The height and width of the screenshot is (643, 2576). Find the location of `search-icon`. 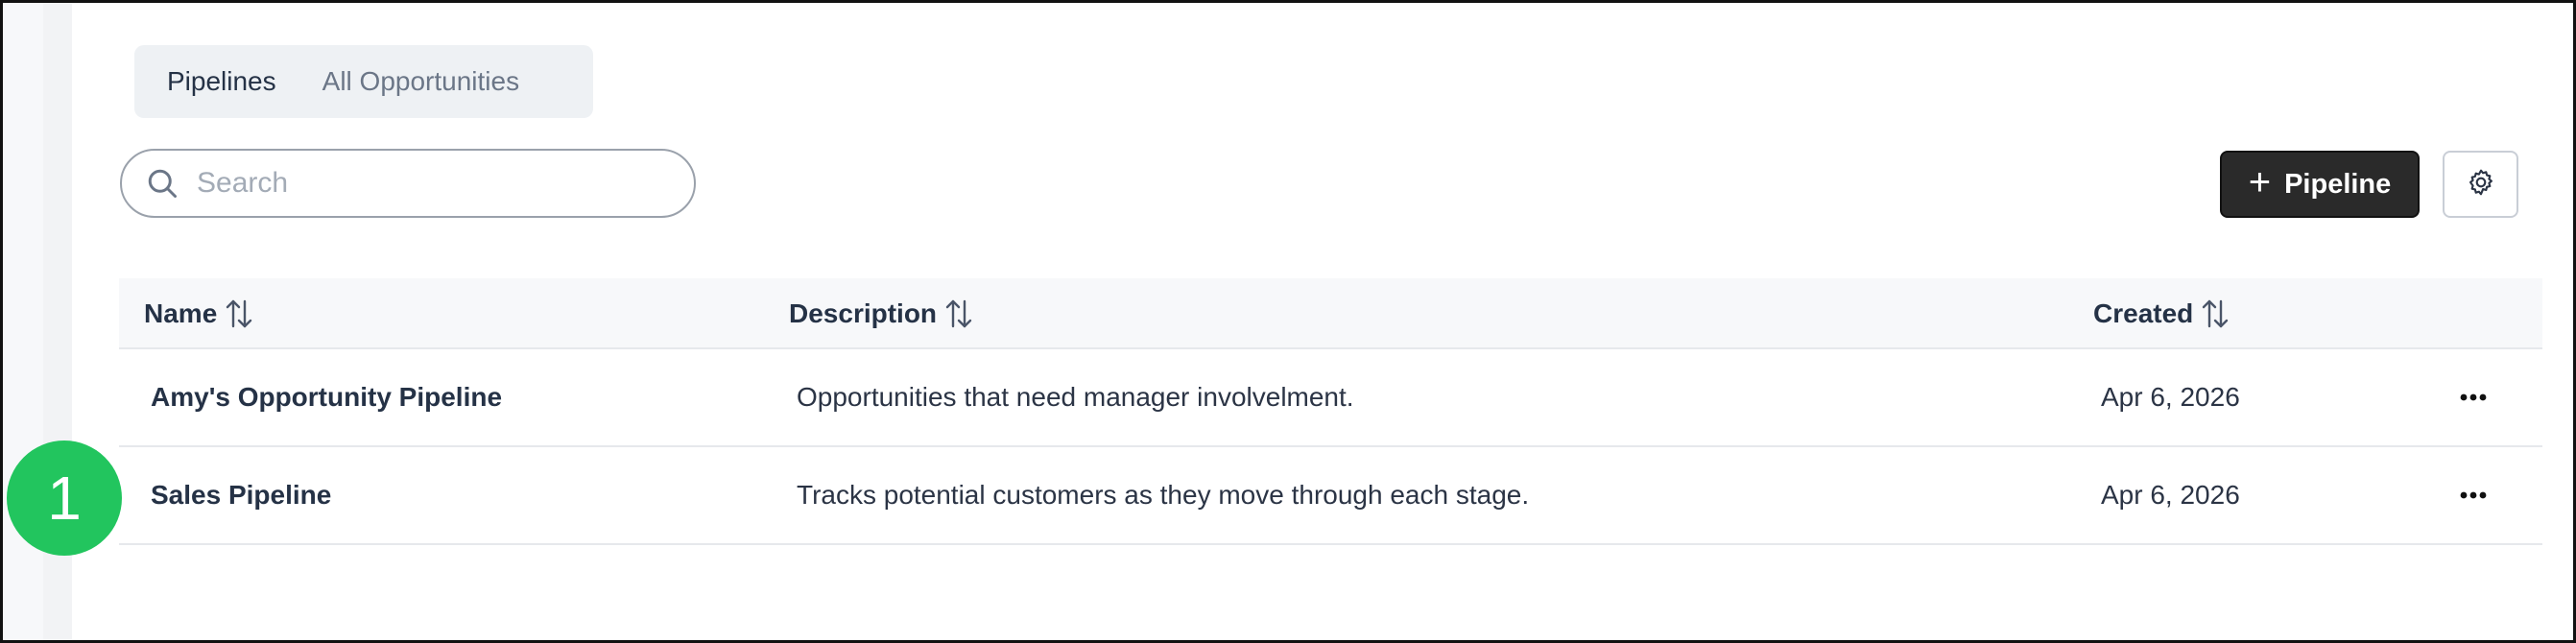

search-icon is located at coordinates (162, 183).